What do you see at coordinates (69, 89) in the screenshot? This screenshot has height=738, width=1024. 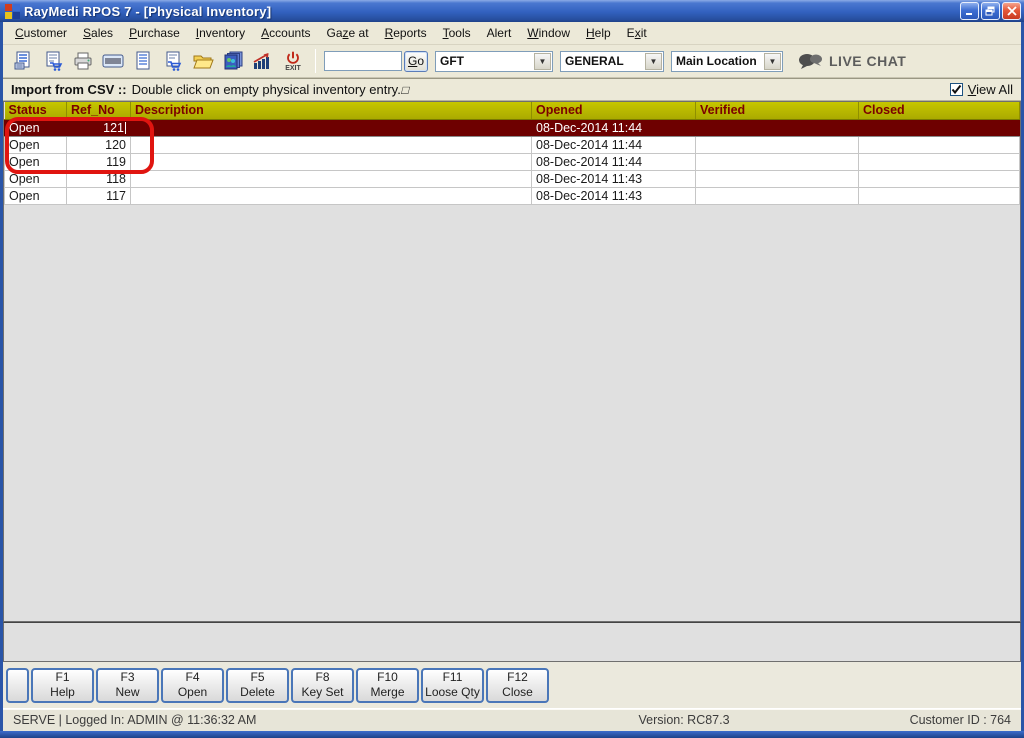 I see `info-title: Import from CSV ::` at bounding box center [69, 89].